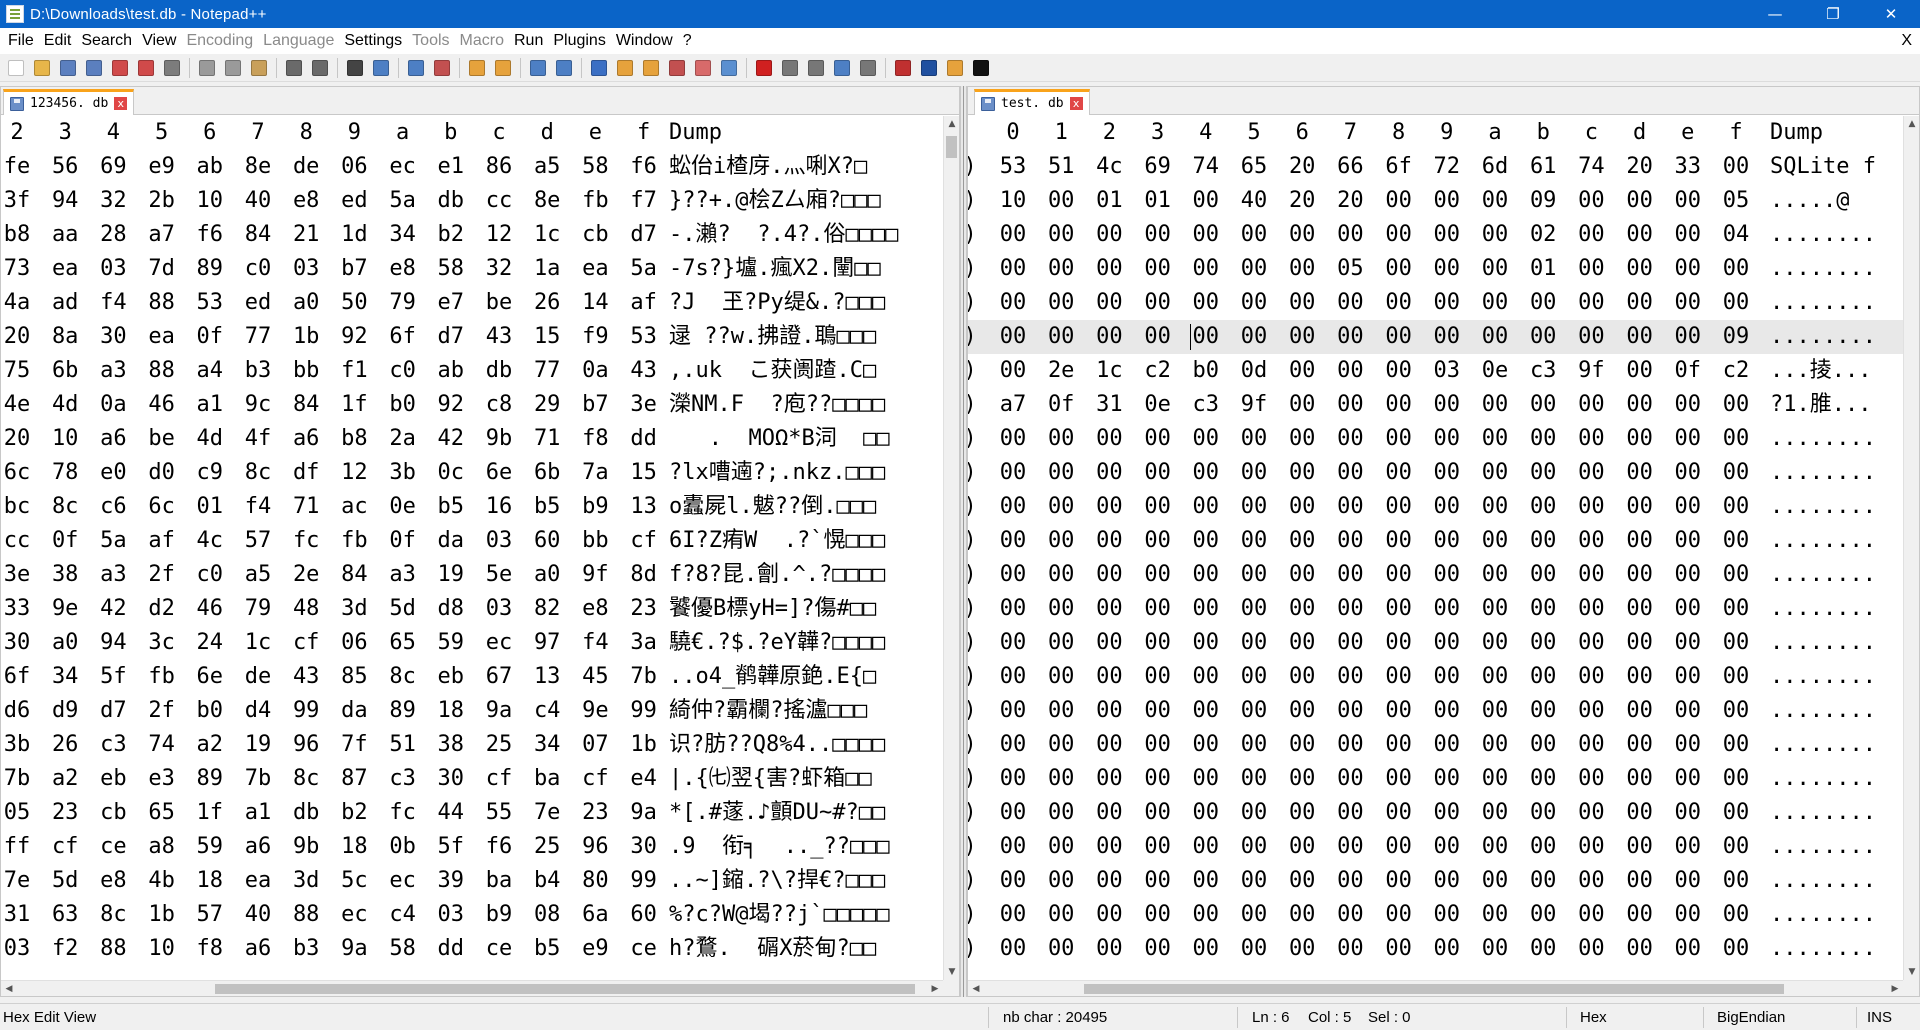 Image resolution: width=1920 pixels, height=1030 pixels. I want to click on hex-cell: 7f, so click(354, 745).